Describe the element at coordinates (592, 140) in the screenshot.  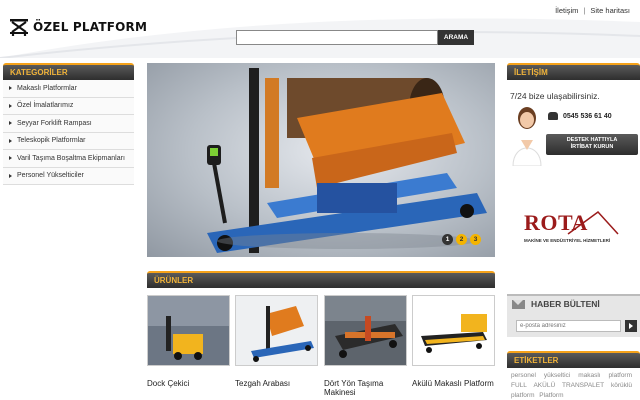
I see `hotline-line1: DESTEK HATTIYLA` at that location.